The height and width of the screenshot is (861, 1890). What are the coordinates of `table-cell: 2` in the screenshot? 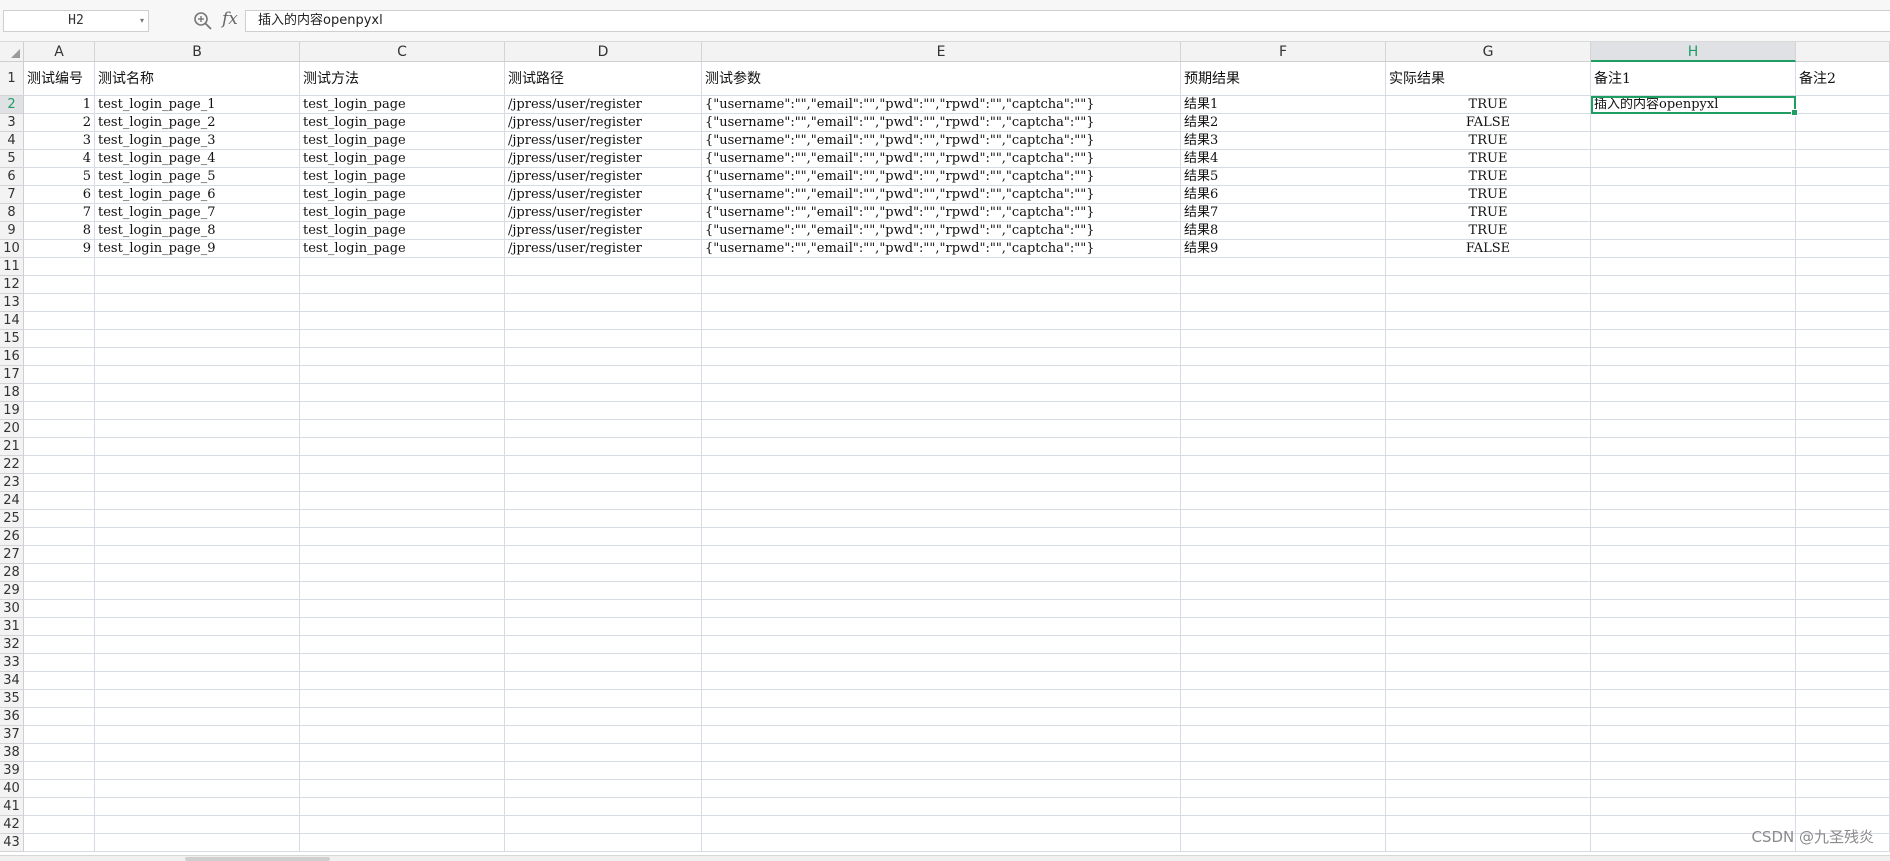 It's located at (59, 123).